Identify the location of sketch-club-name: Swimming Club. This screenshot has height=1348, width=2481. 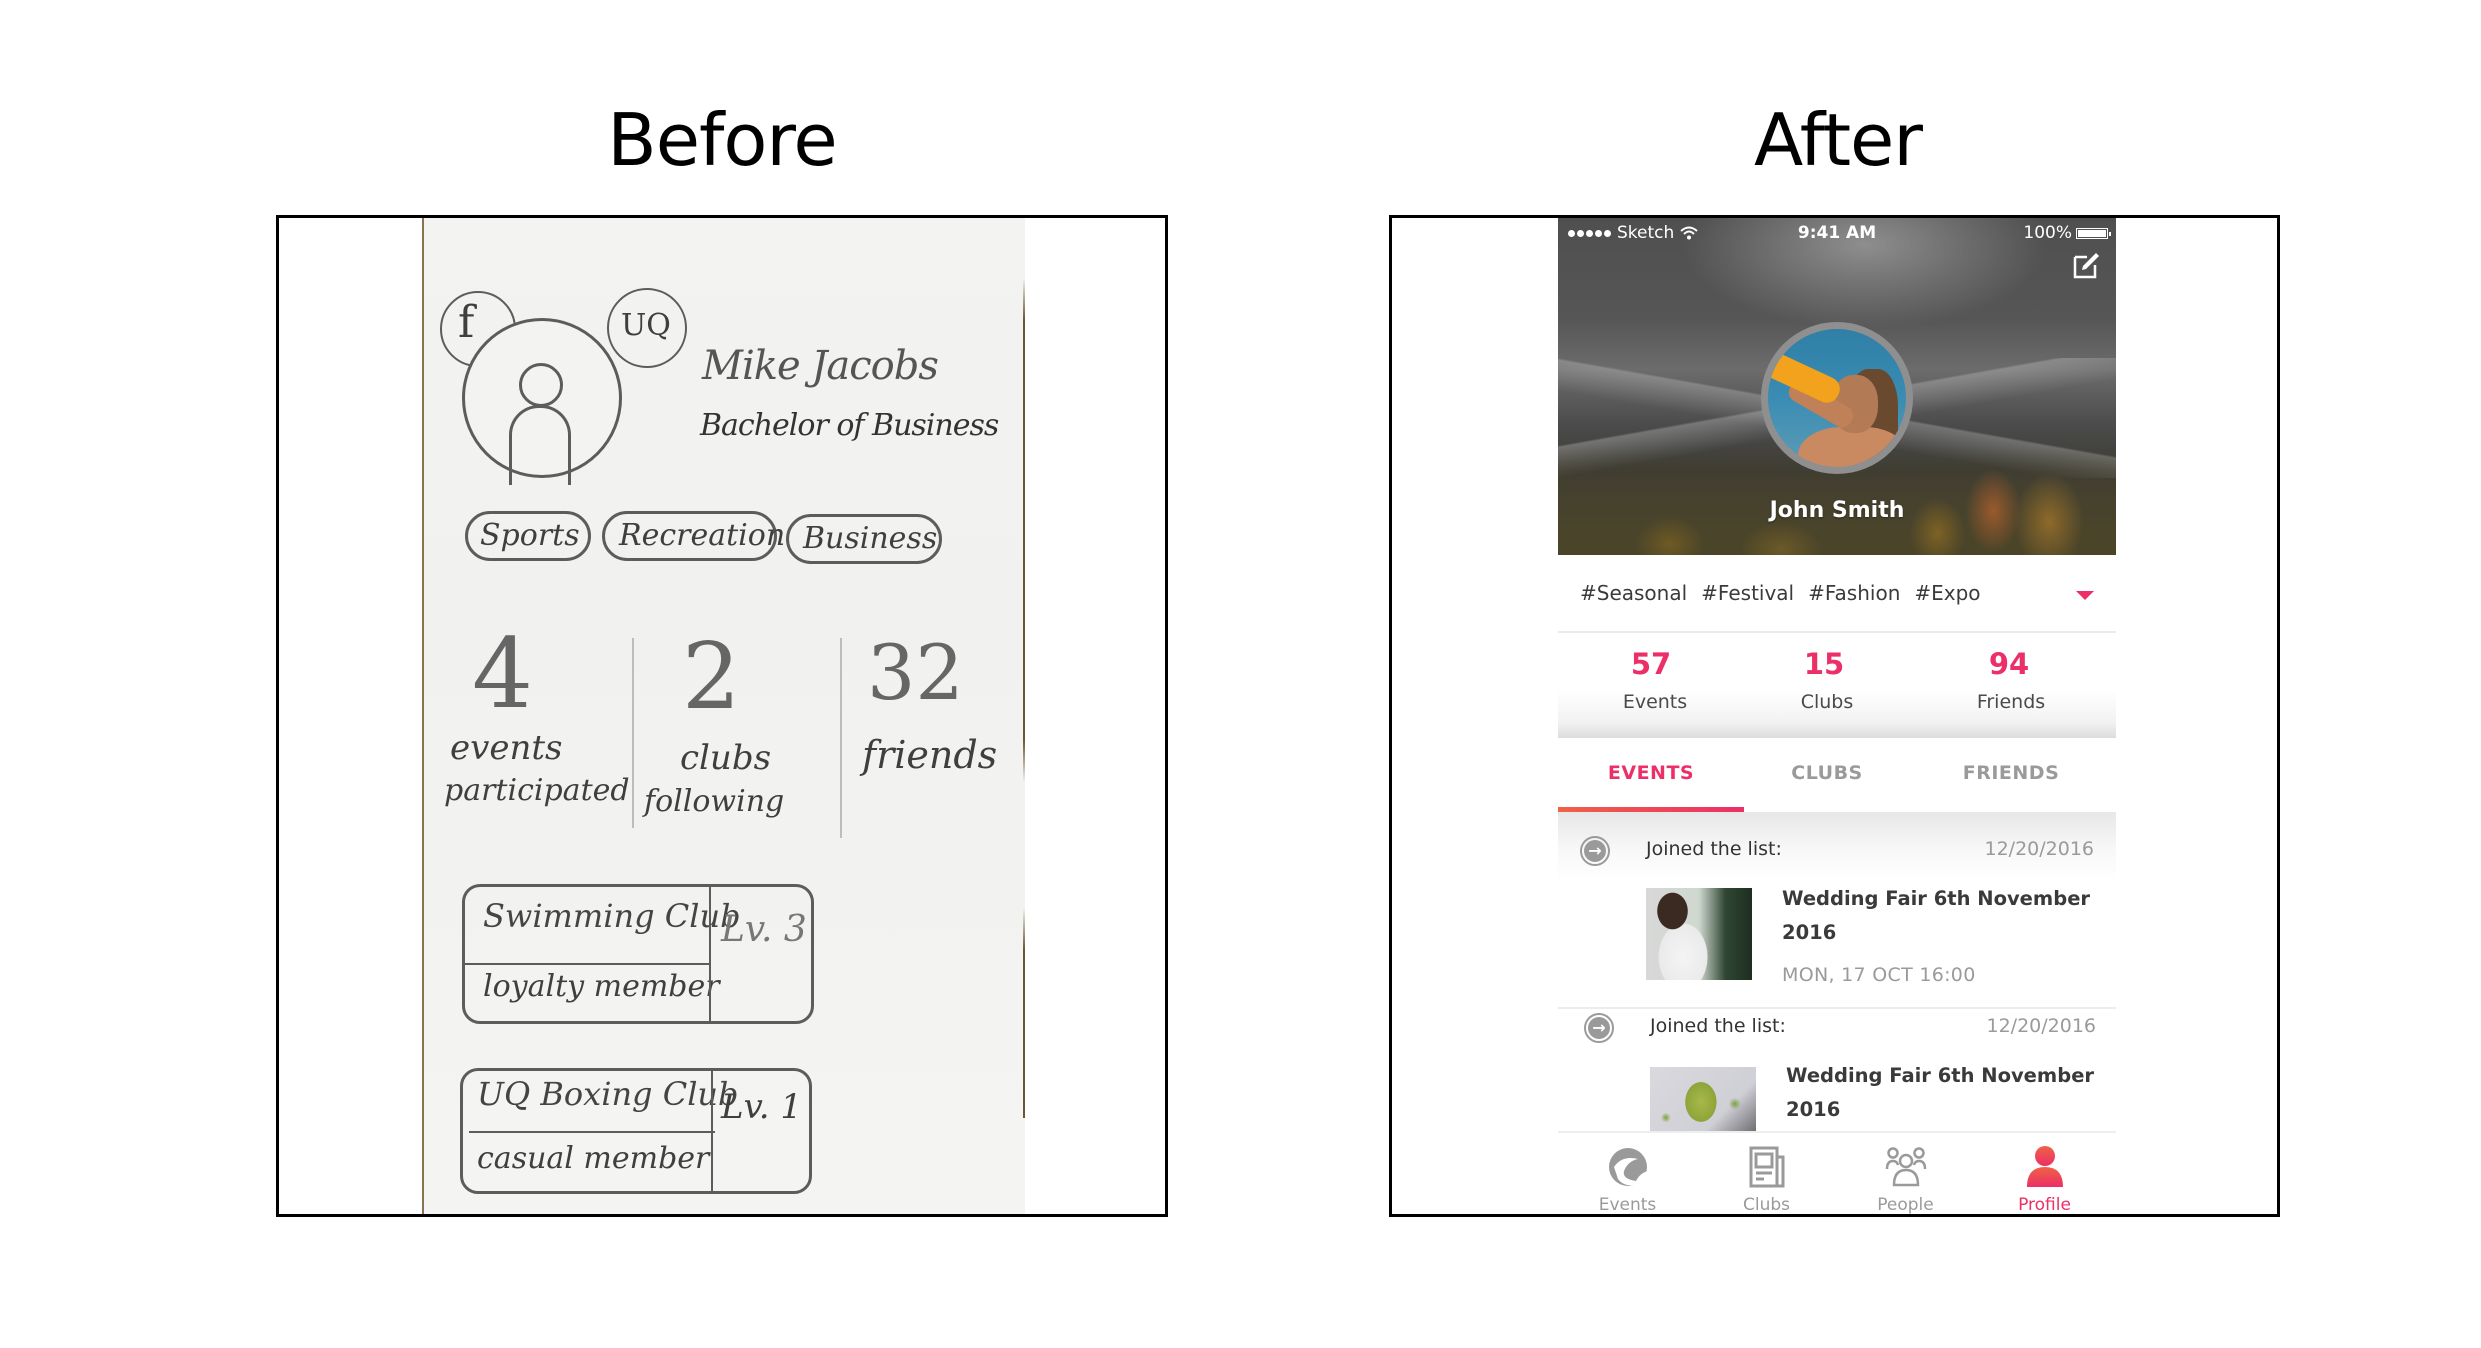
(612, 916).